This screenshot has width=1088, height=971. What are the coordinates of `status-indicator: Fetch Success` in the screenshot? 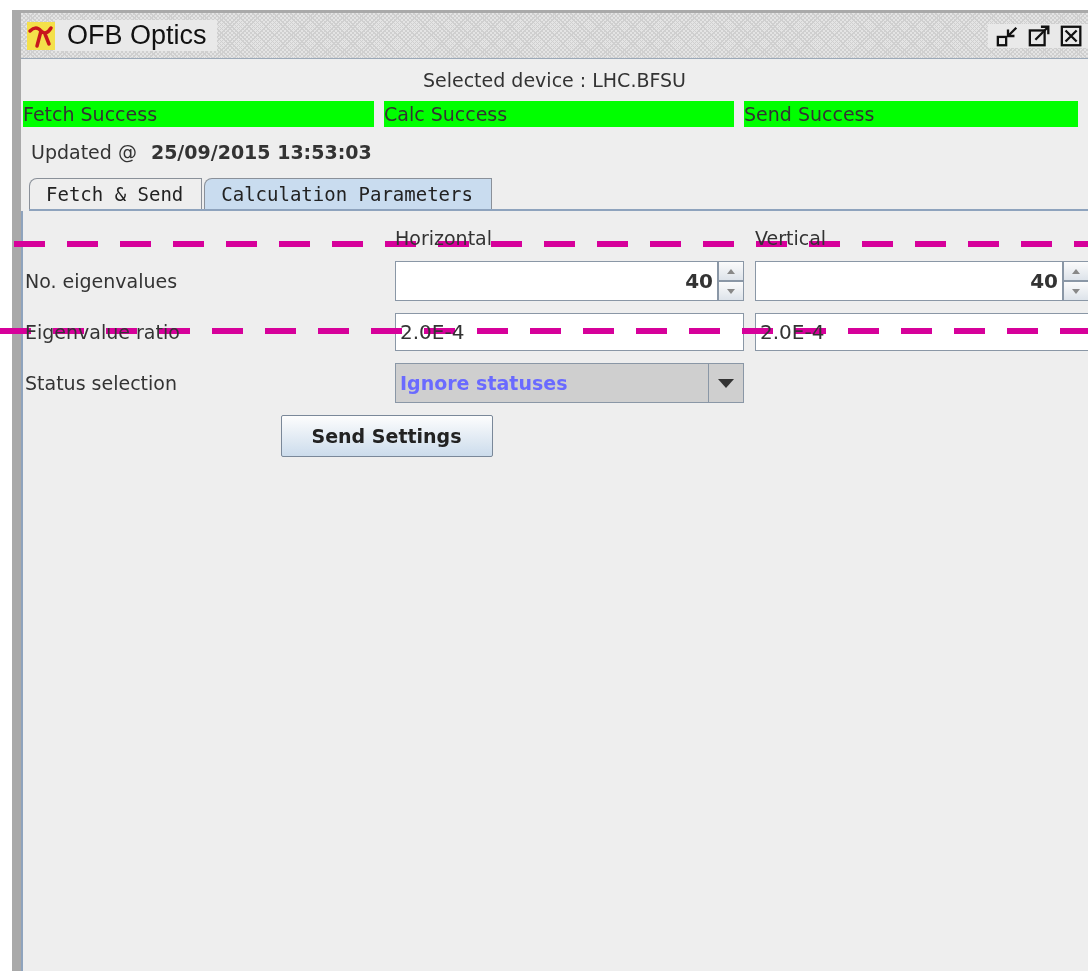 It's located at (198, 114).